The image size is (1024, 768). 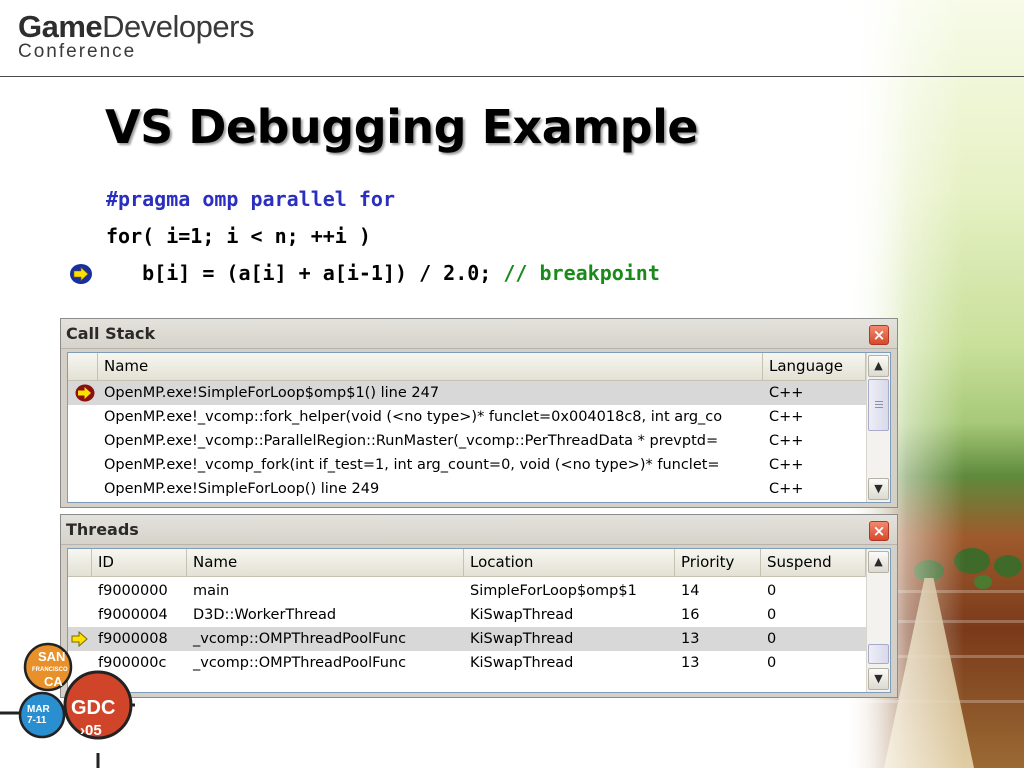 I want to click on thread-priority: 16, so click(x=690, y=615).